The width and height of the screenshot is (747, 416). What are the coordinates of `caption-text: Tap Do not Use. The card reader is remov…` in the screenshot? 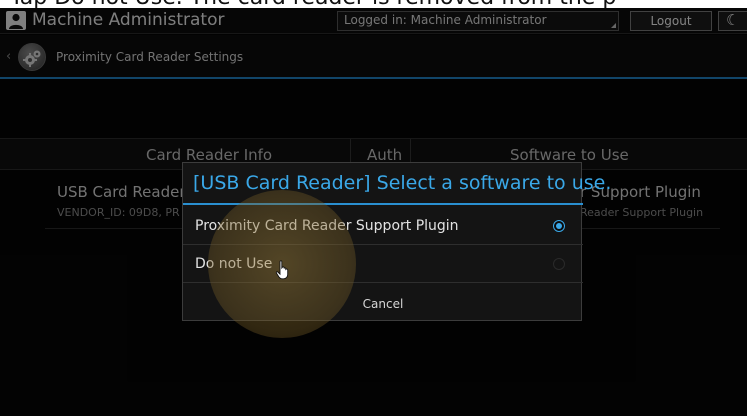 It's located at (313, 4).